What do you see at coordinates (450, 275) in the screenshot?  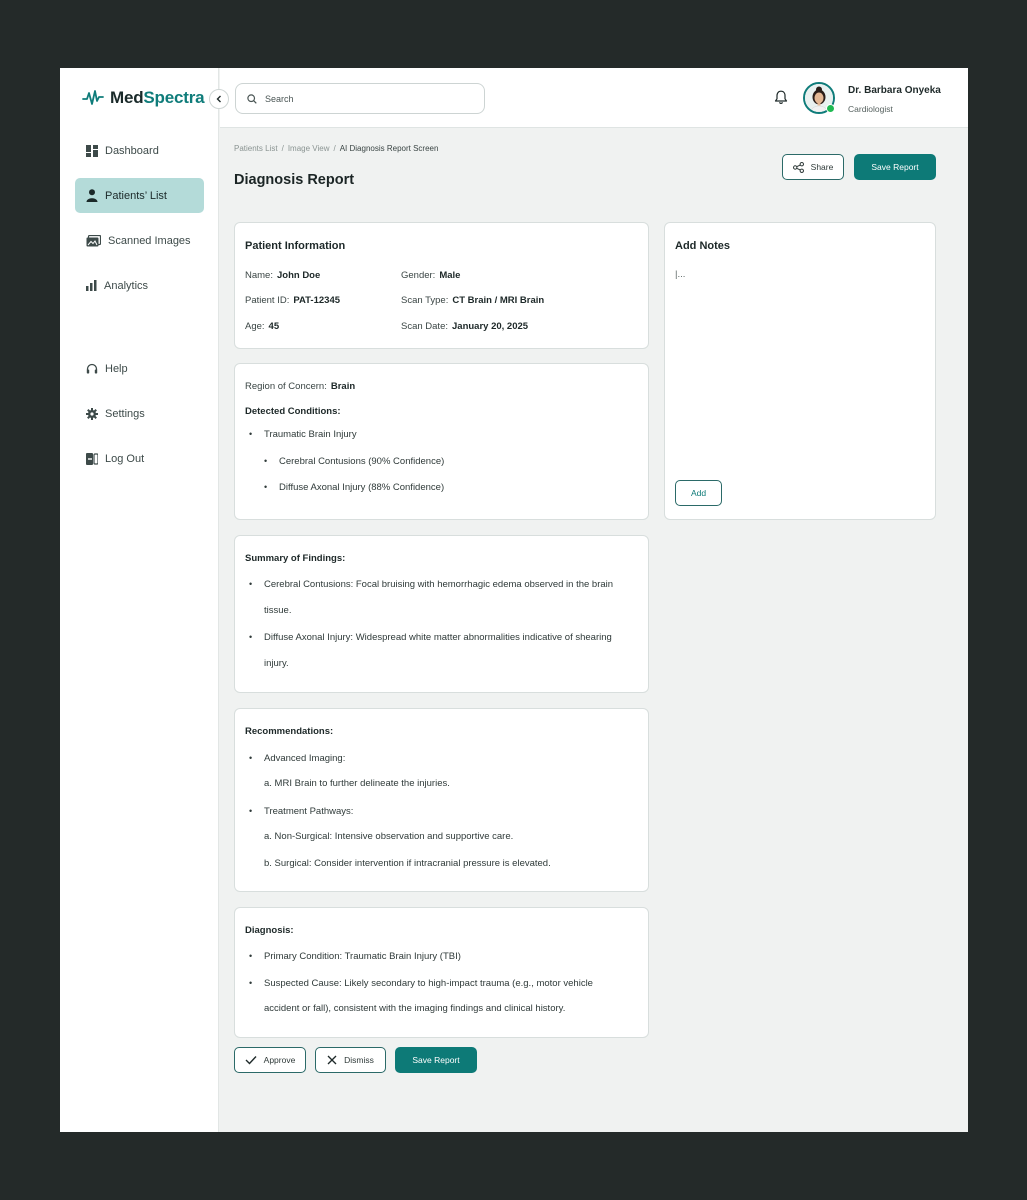 I see `patient-gender: Male` at bounding box center [450, 275].